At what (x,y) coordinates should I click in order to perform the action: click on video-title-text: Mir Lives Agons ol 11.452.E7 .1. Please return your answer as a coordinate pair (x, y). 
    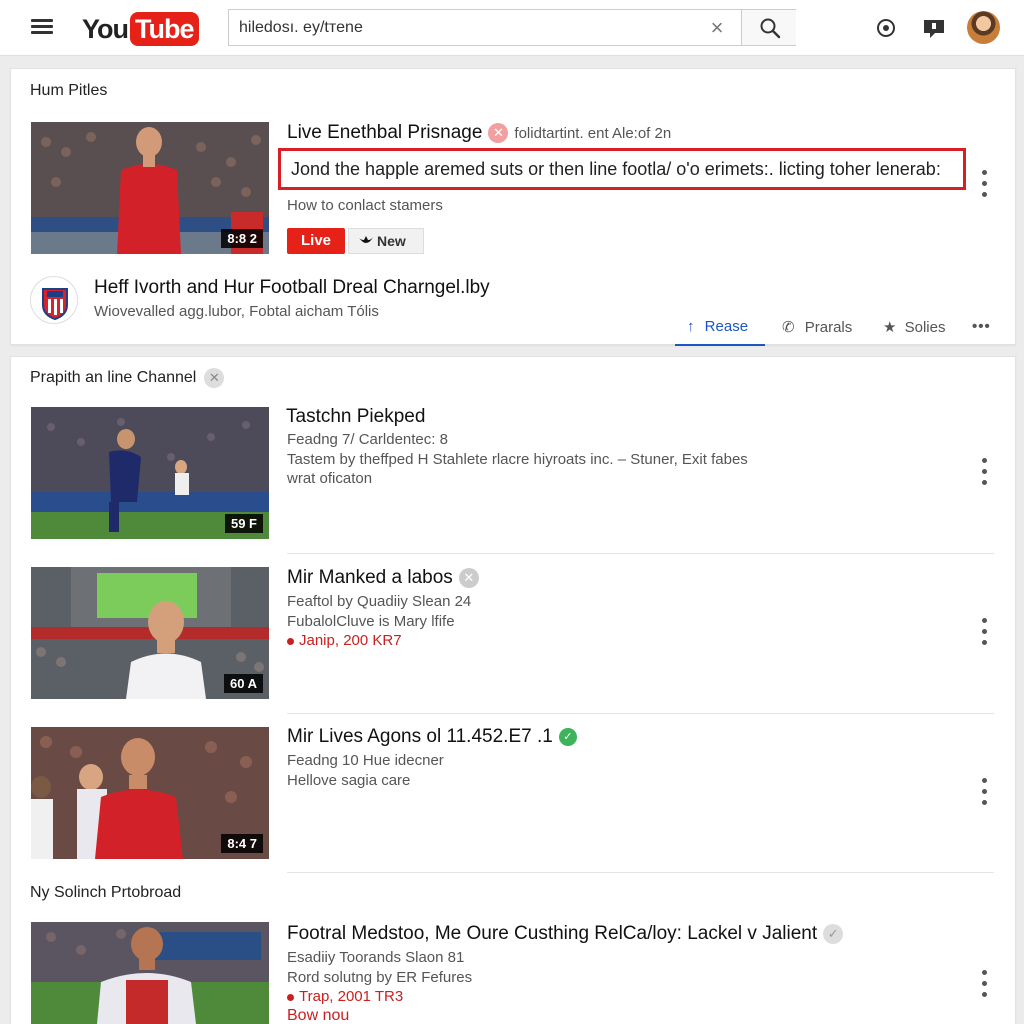
    Looking at the image, I should click on (420, 736).